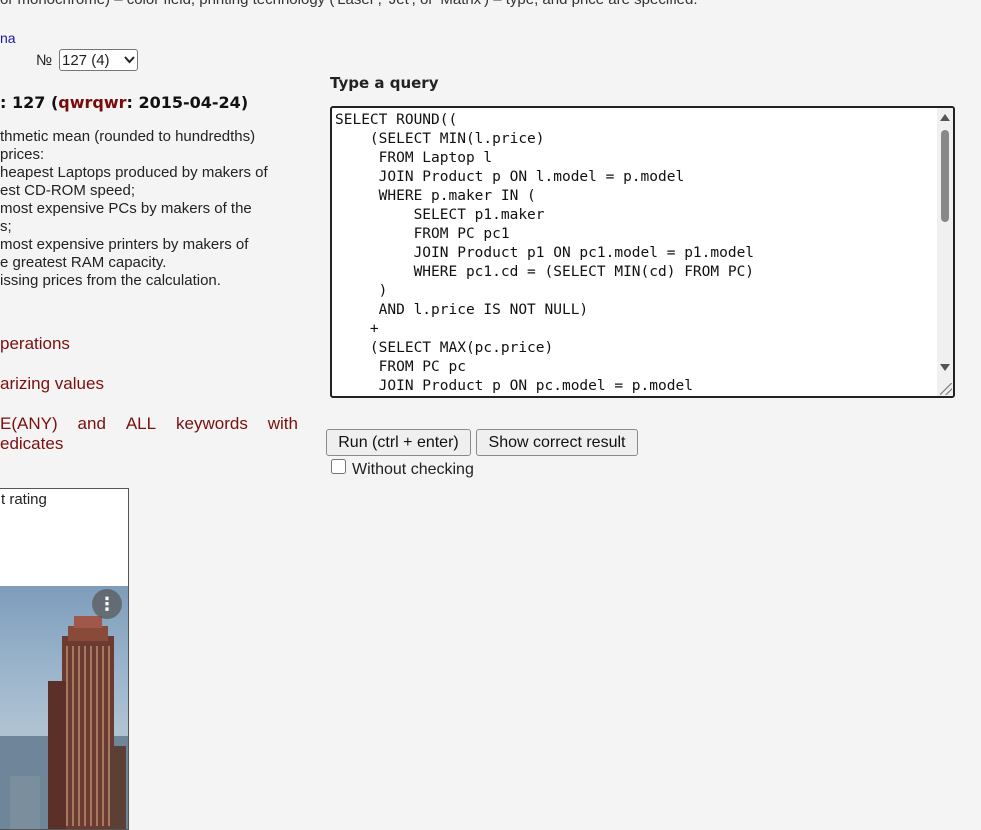 Image resolution: width=981 pixels, height=830 pixels. Describe the element at coordinates (64, 722) in the screenshot. I see `skyscraper-image` at that location.